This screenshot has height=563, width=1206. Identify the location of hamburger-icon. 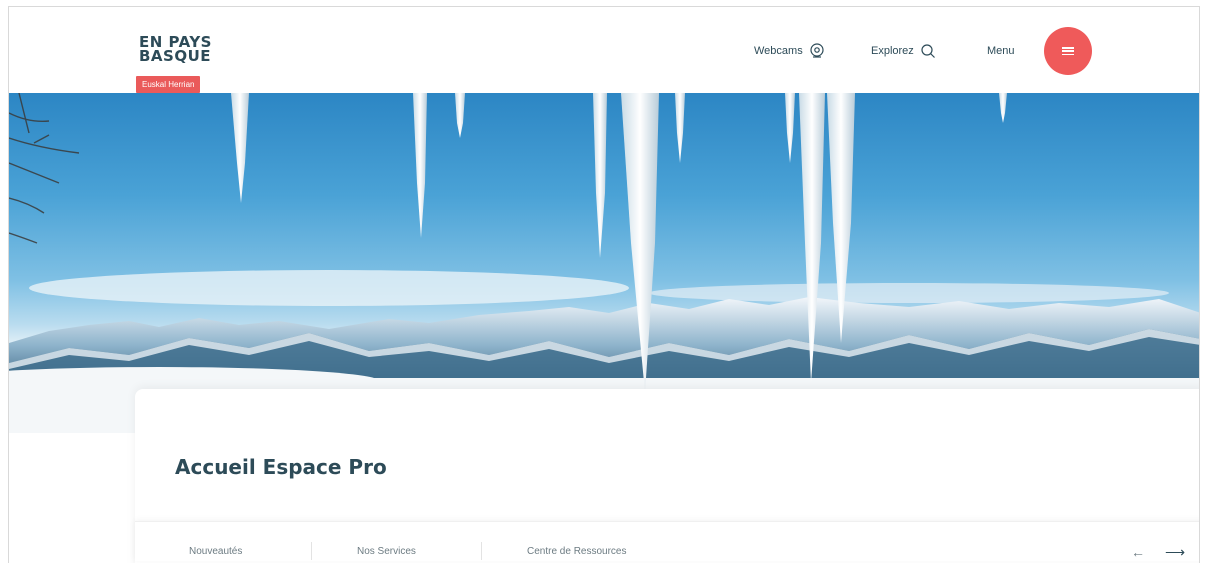
(1068, 51).